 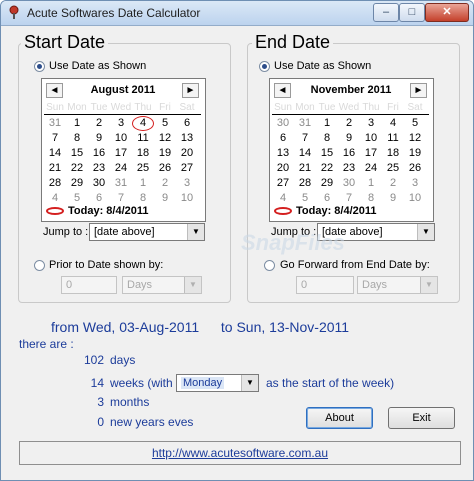 What do you see at coordinates (143, 138) in the screenshot?
I see `calendar-day: 11` at bounding box center [143, 138].